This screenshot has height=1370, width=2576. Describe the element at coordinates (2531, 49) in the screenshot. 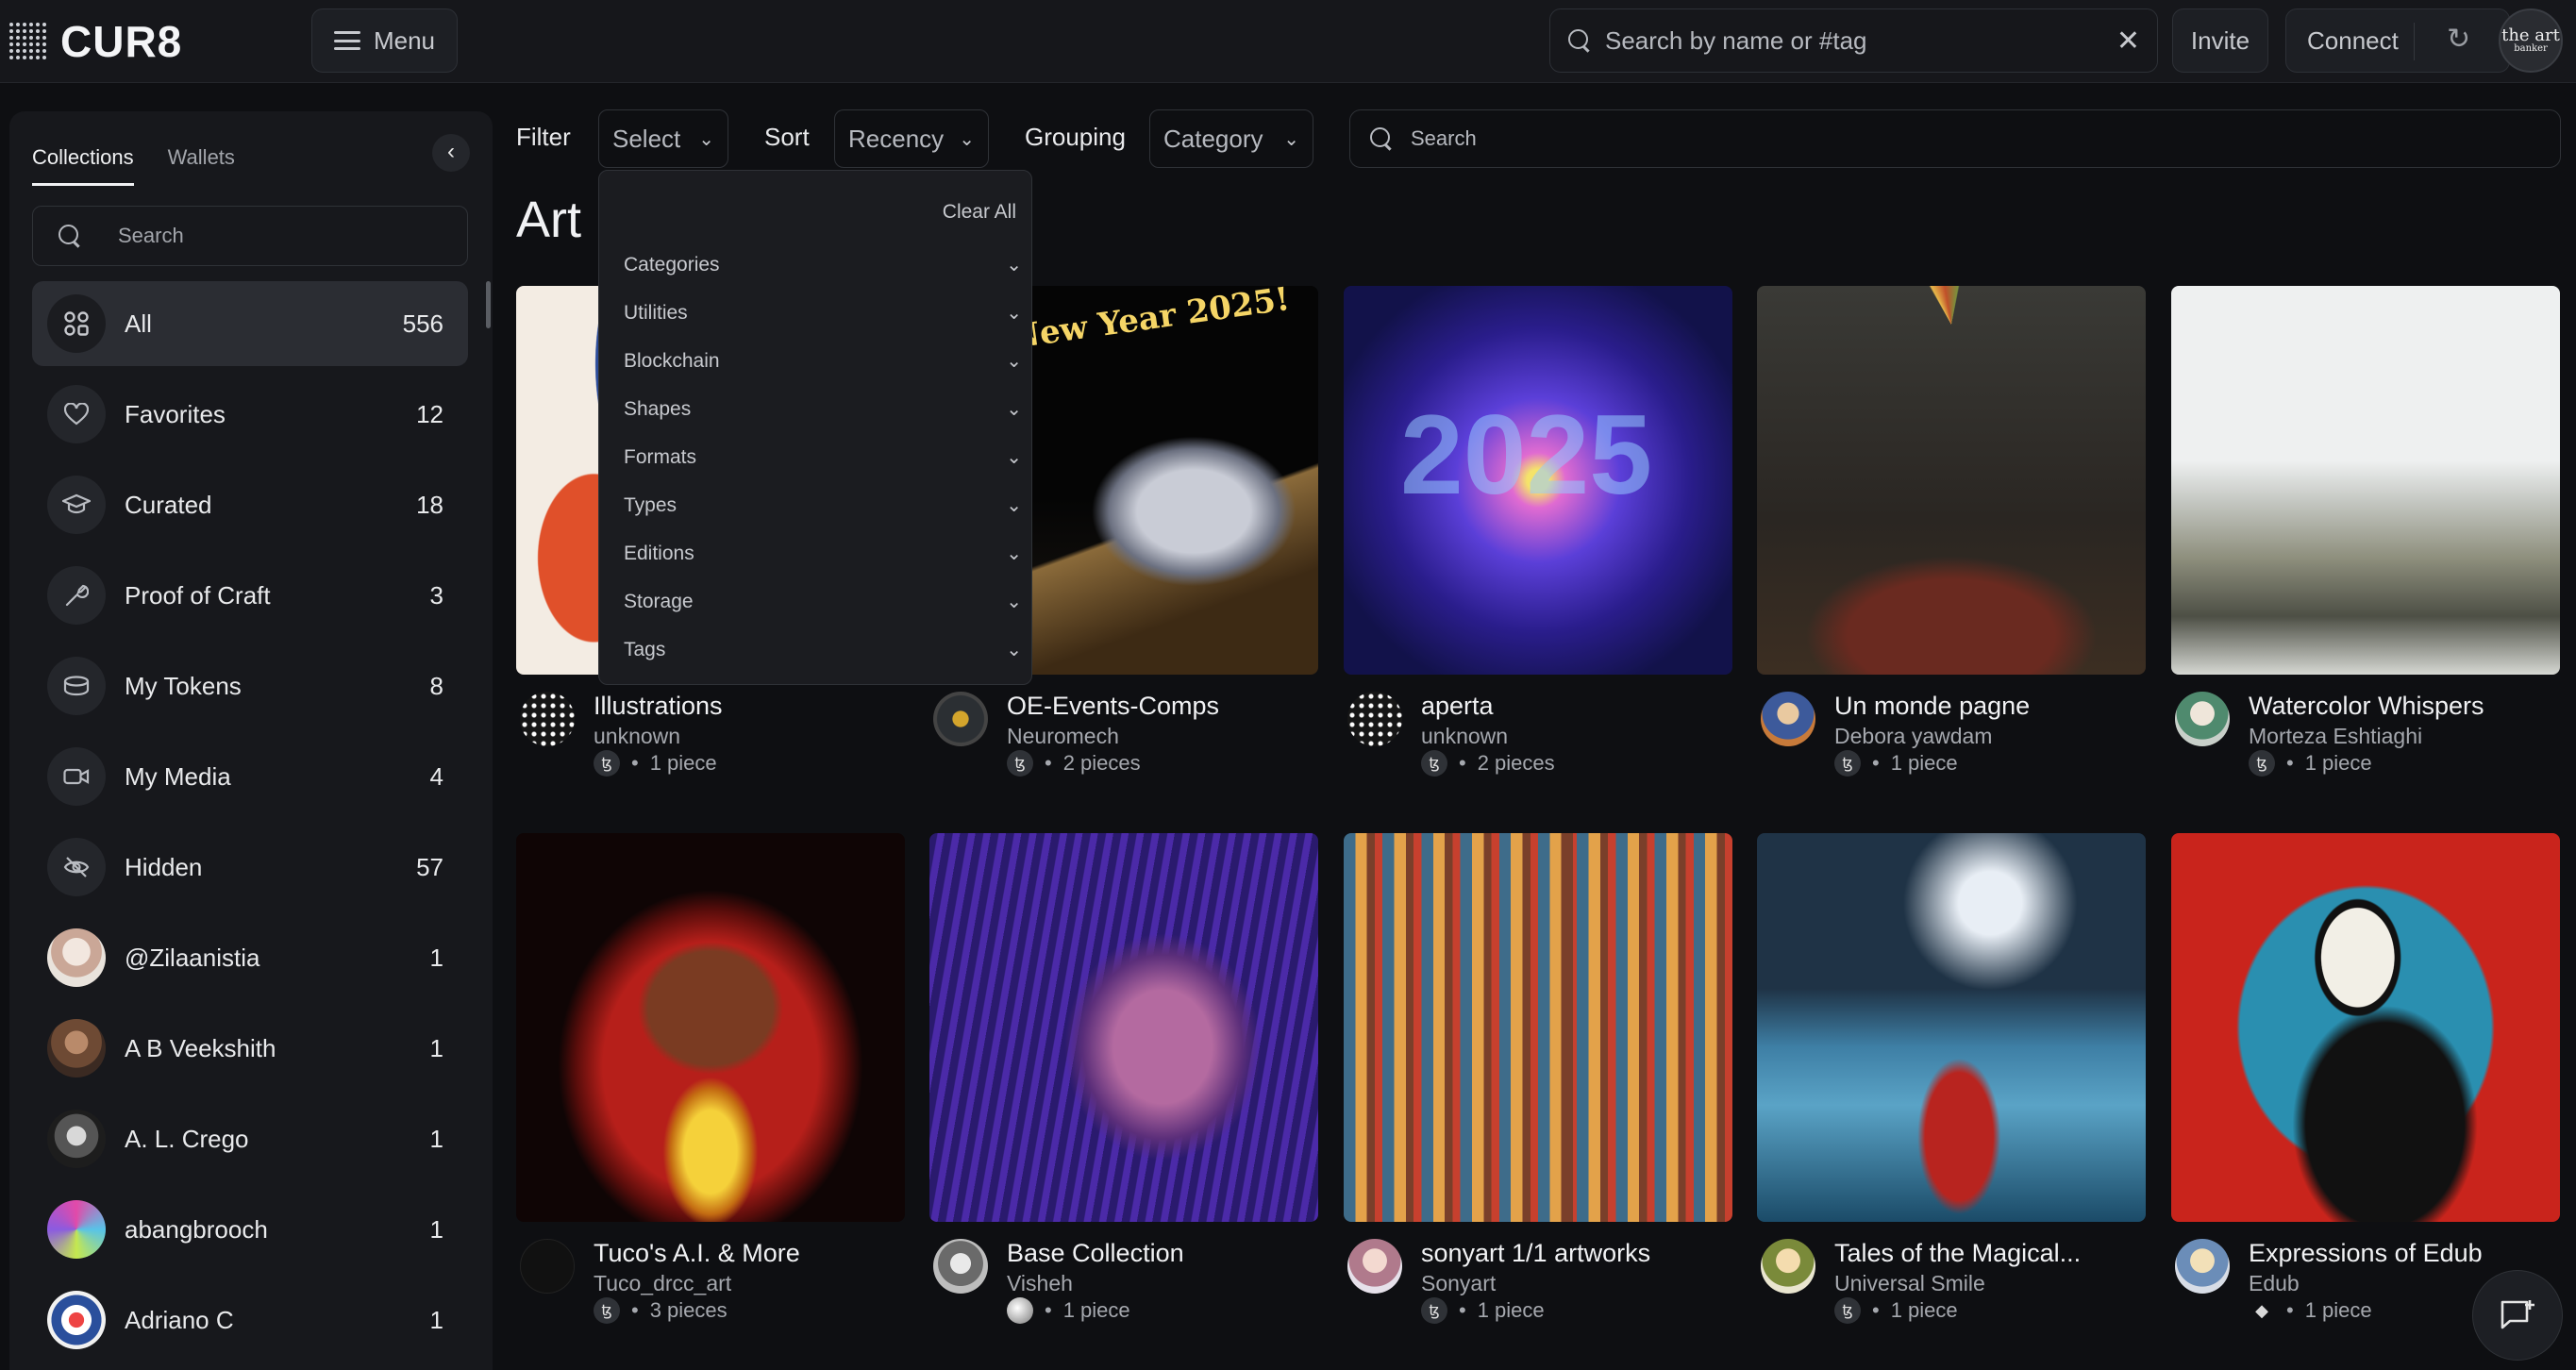

I see `avatar-text-line2: banker` at that location.